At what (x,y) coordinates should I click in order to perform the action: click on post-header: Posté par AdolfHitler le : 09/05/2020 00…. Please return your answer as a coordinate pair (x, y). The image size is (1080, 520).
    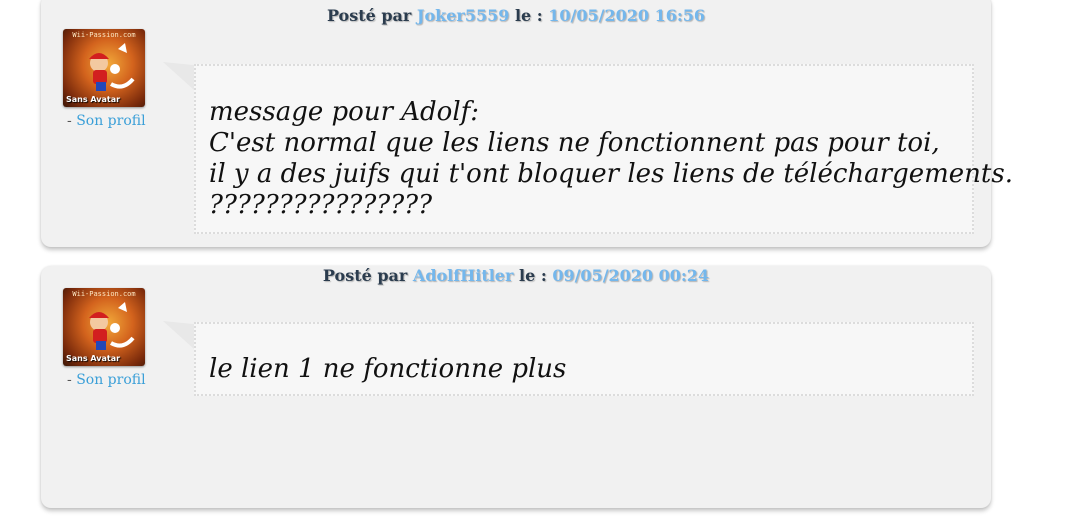
    Looking at the image, I should click on (516, 275).